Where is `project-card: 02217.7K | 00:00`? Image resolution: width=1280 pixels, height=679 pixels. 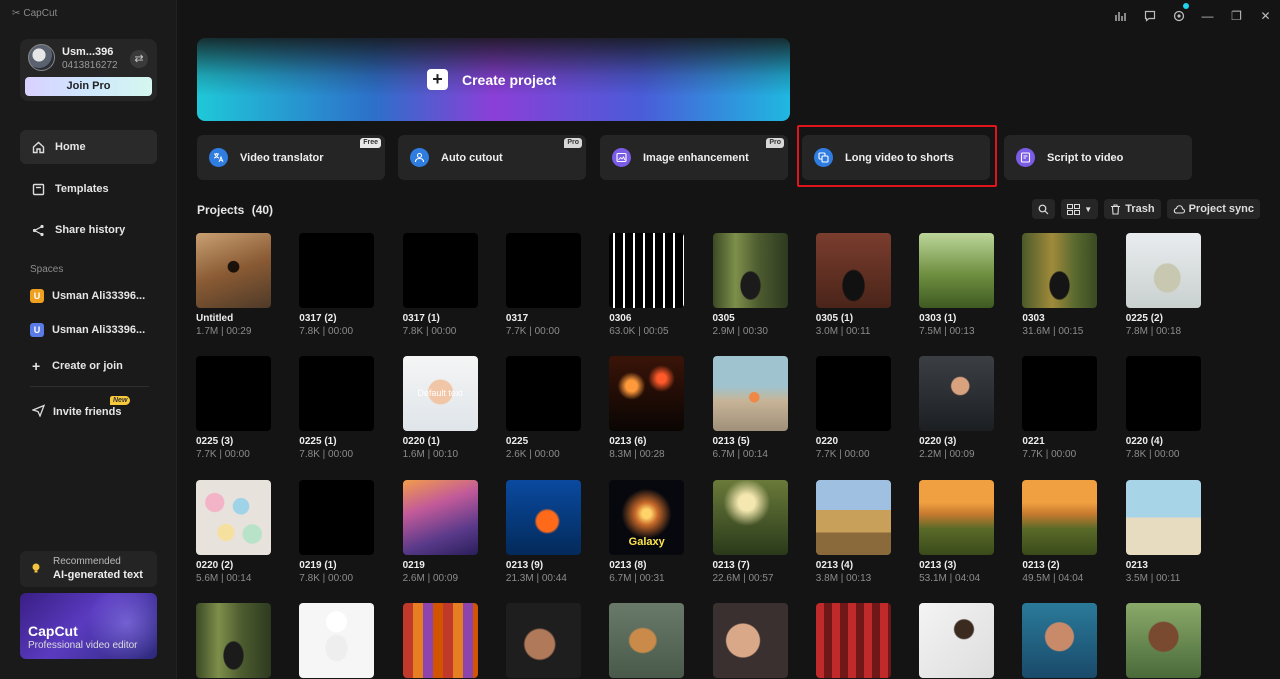
project-card: 02217.7K | 00:00 is located at coordinates (1060, 408).